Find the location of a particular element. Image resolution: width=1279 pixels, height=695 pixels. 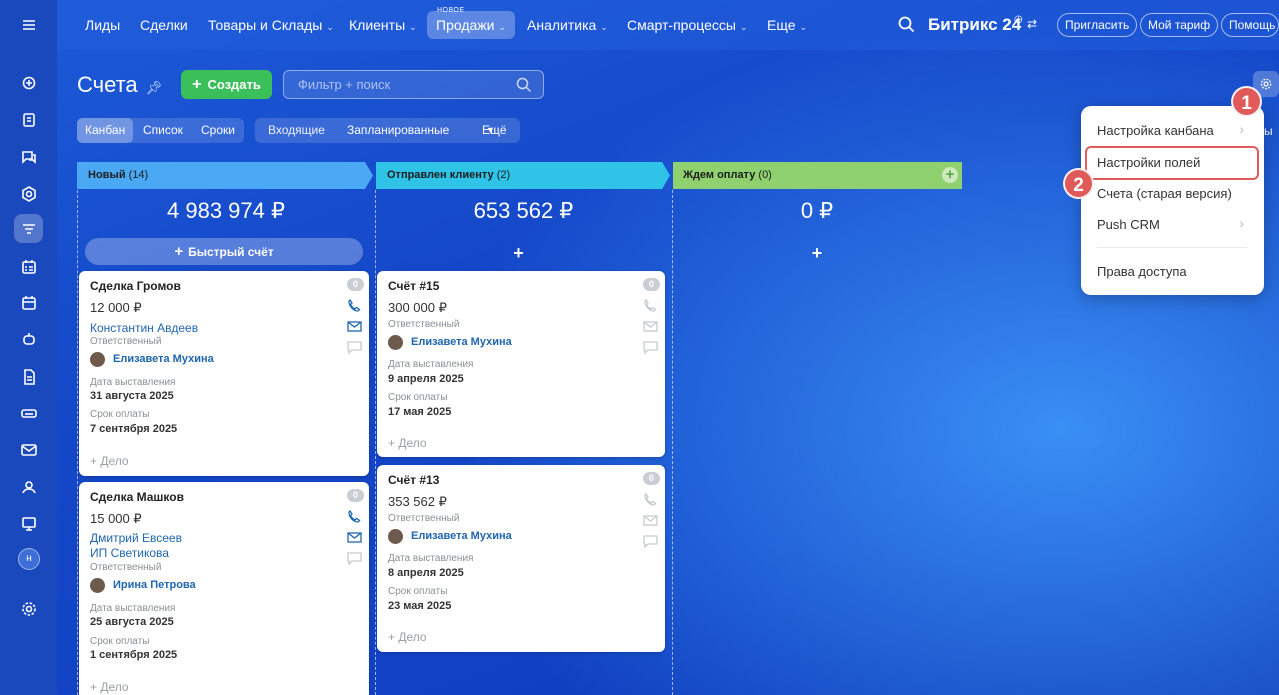

chevron-right-icon: › is located at coordinates (1241, 223).